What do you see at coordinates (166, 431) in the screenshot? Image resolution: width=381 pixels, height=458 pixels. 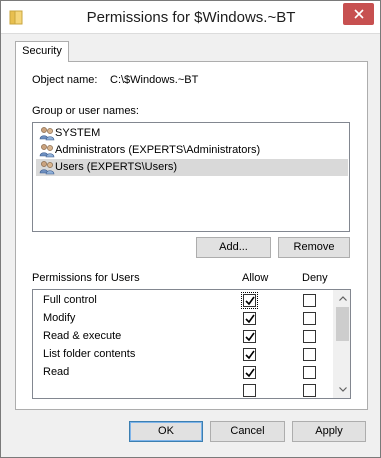 I see `ok-button: OK` at bounding box center [166, 431].